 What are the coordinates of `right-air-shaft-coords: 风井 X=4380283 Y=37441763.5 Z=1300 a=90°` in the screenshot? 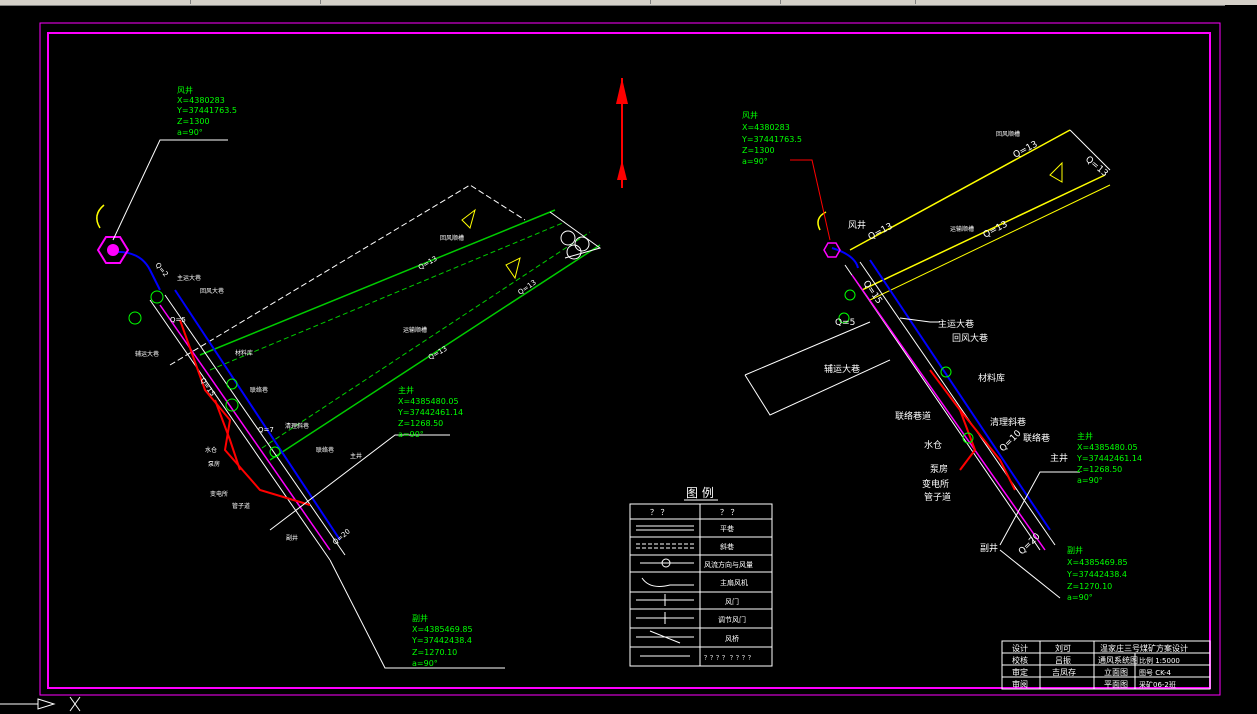 It's located at (771, 138).